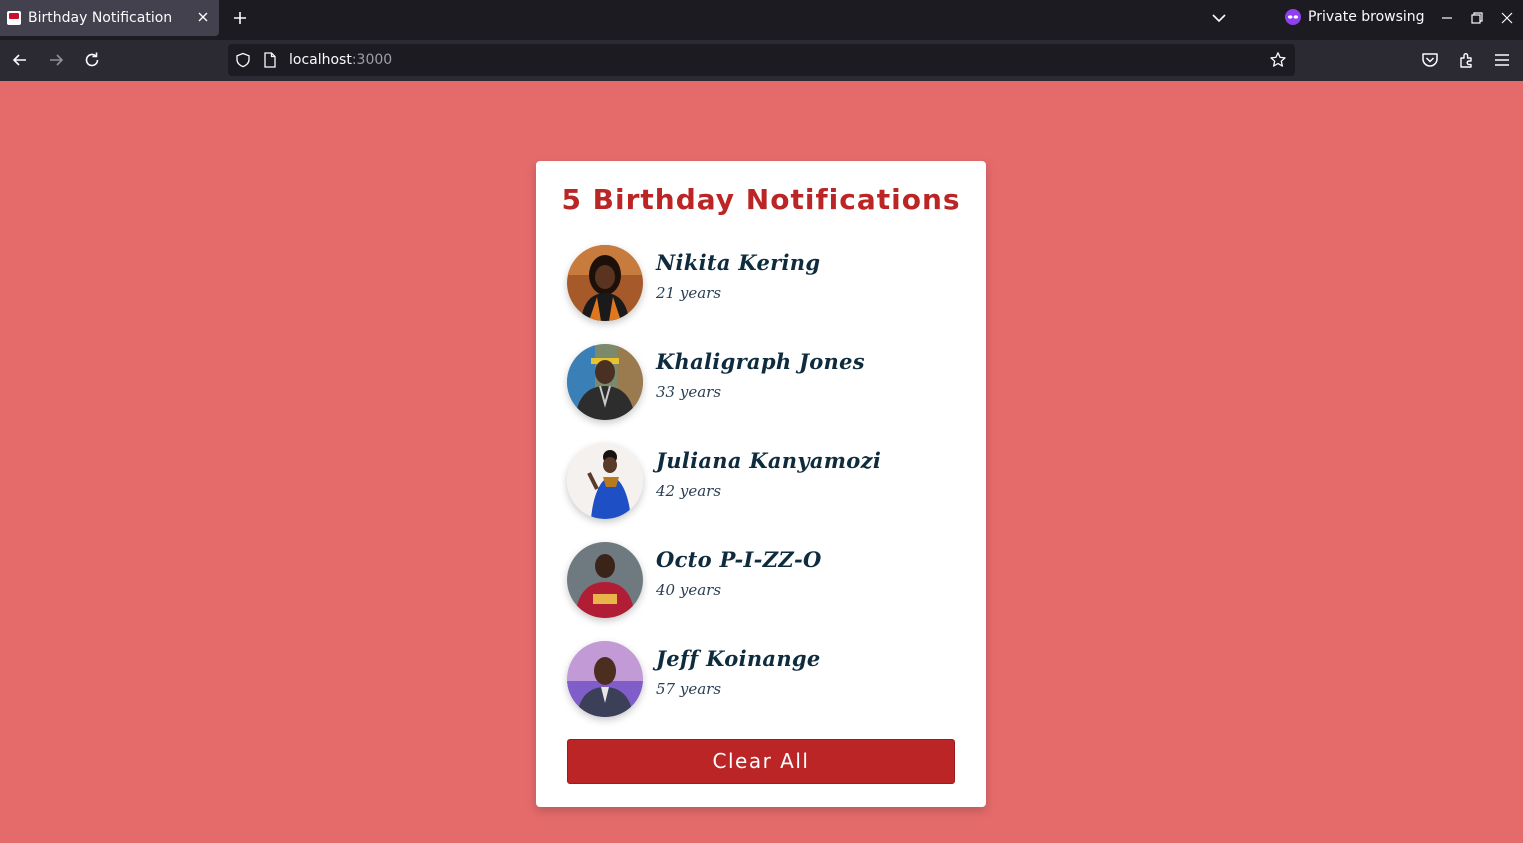 Image resolution: width=1523 pixels, height=843 pixels. What do you see at coordinates (14, 18) in the screenshot?
I see `favicon-icon` at bounding box center [14, 18].